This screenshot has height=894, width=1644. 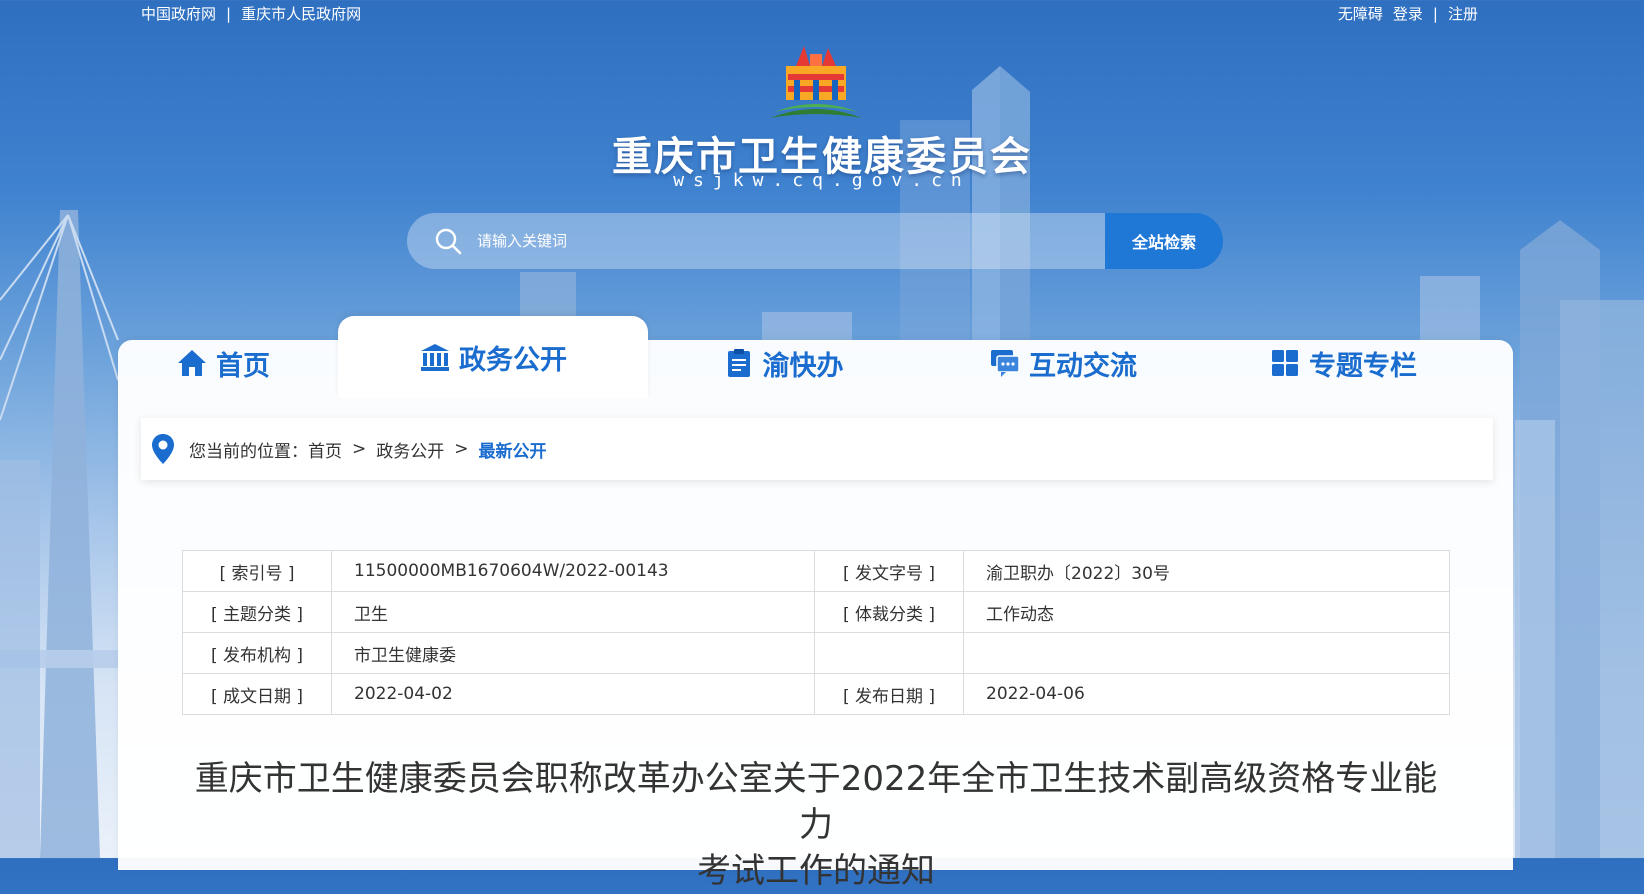 I want to click on table-value: 2022-04-02, so click(x=573, y=694).